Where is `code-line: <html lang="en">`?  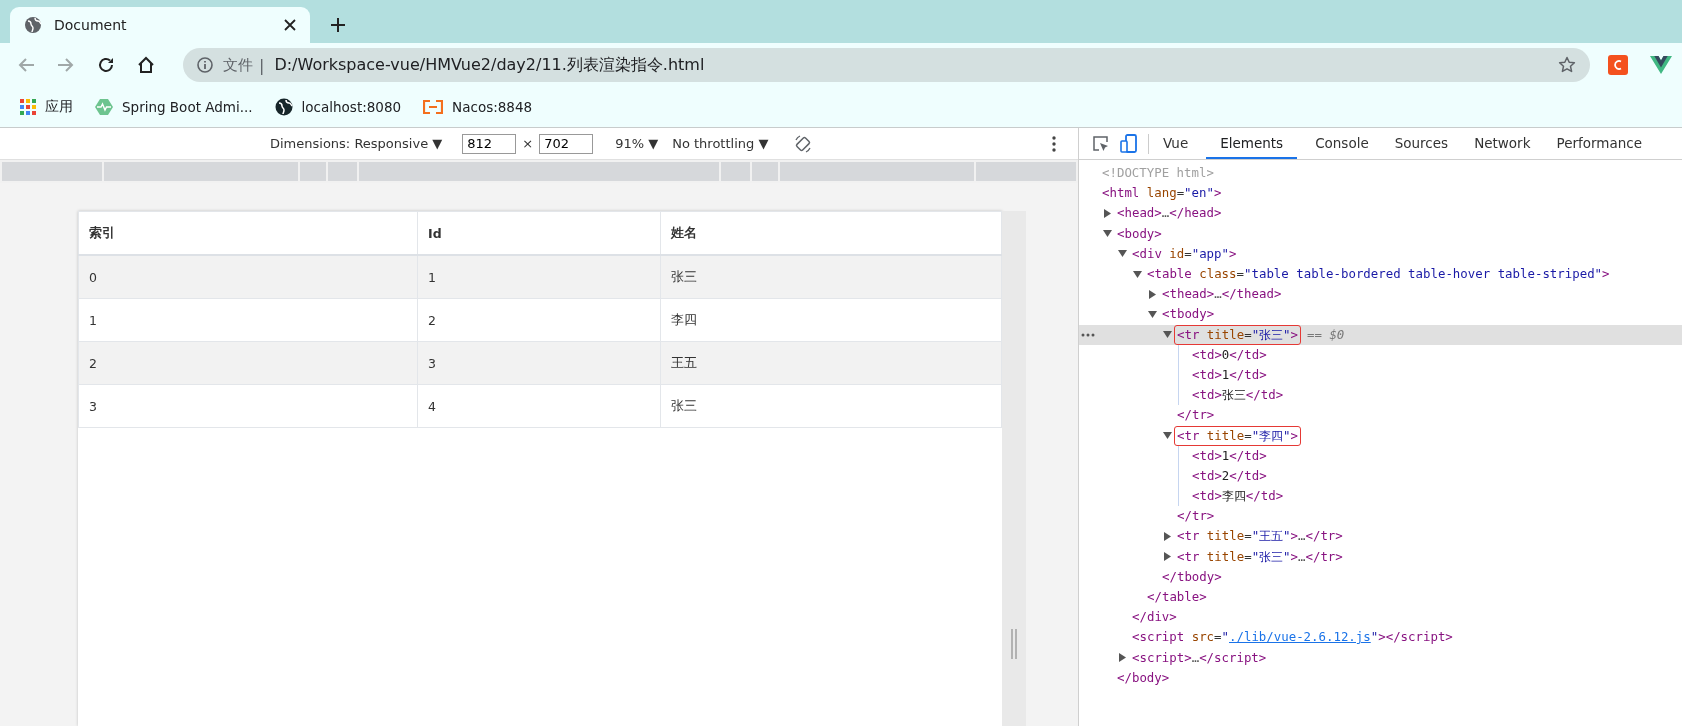
code-line: <html lang="en"> is located at coordinates (1162, 193).